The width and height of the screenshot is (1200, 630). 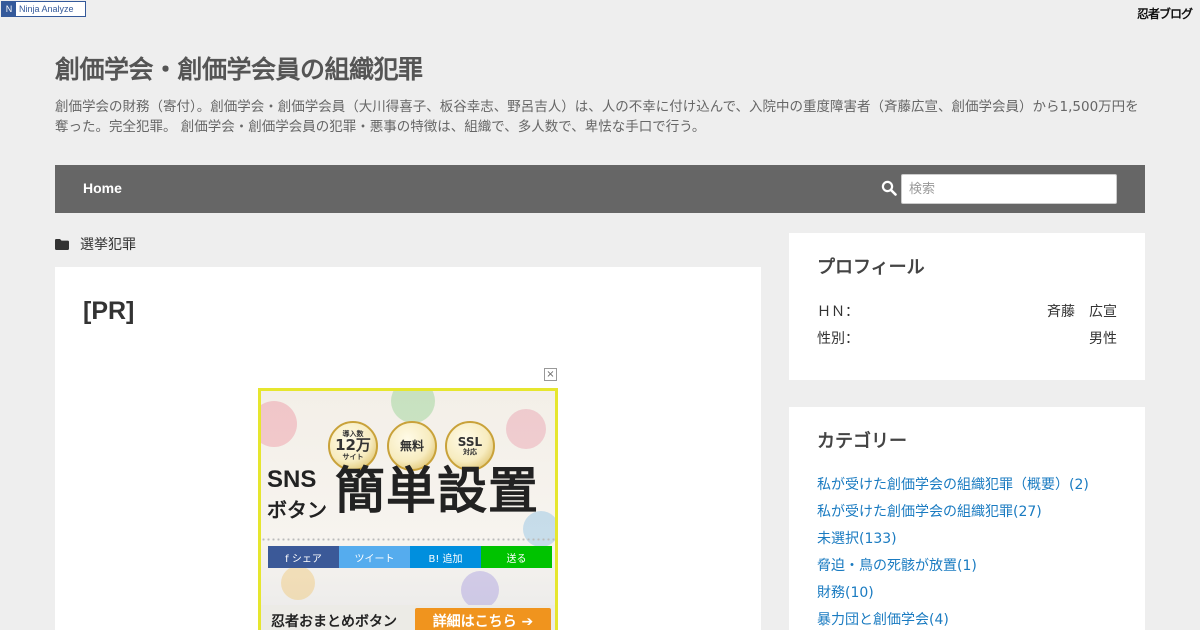 What do you see at coordinates (297, 510) in the screenshot?
I see `ad-button-label: ボタン` at bounding box center [297, 510].